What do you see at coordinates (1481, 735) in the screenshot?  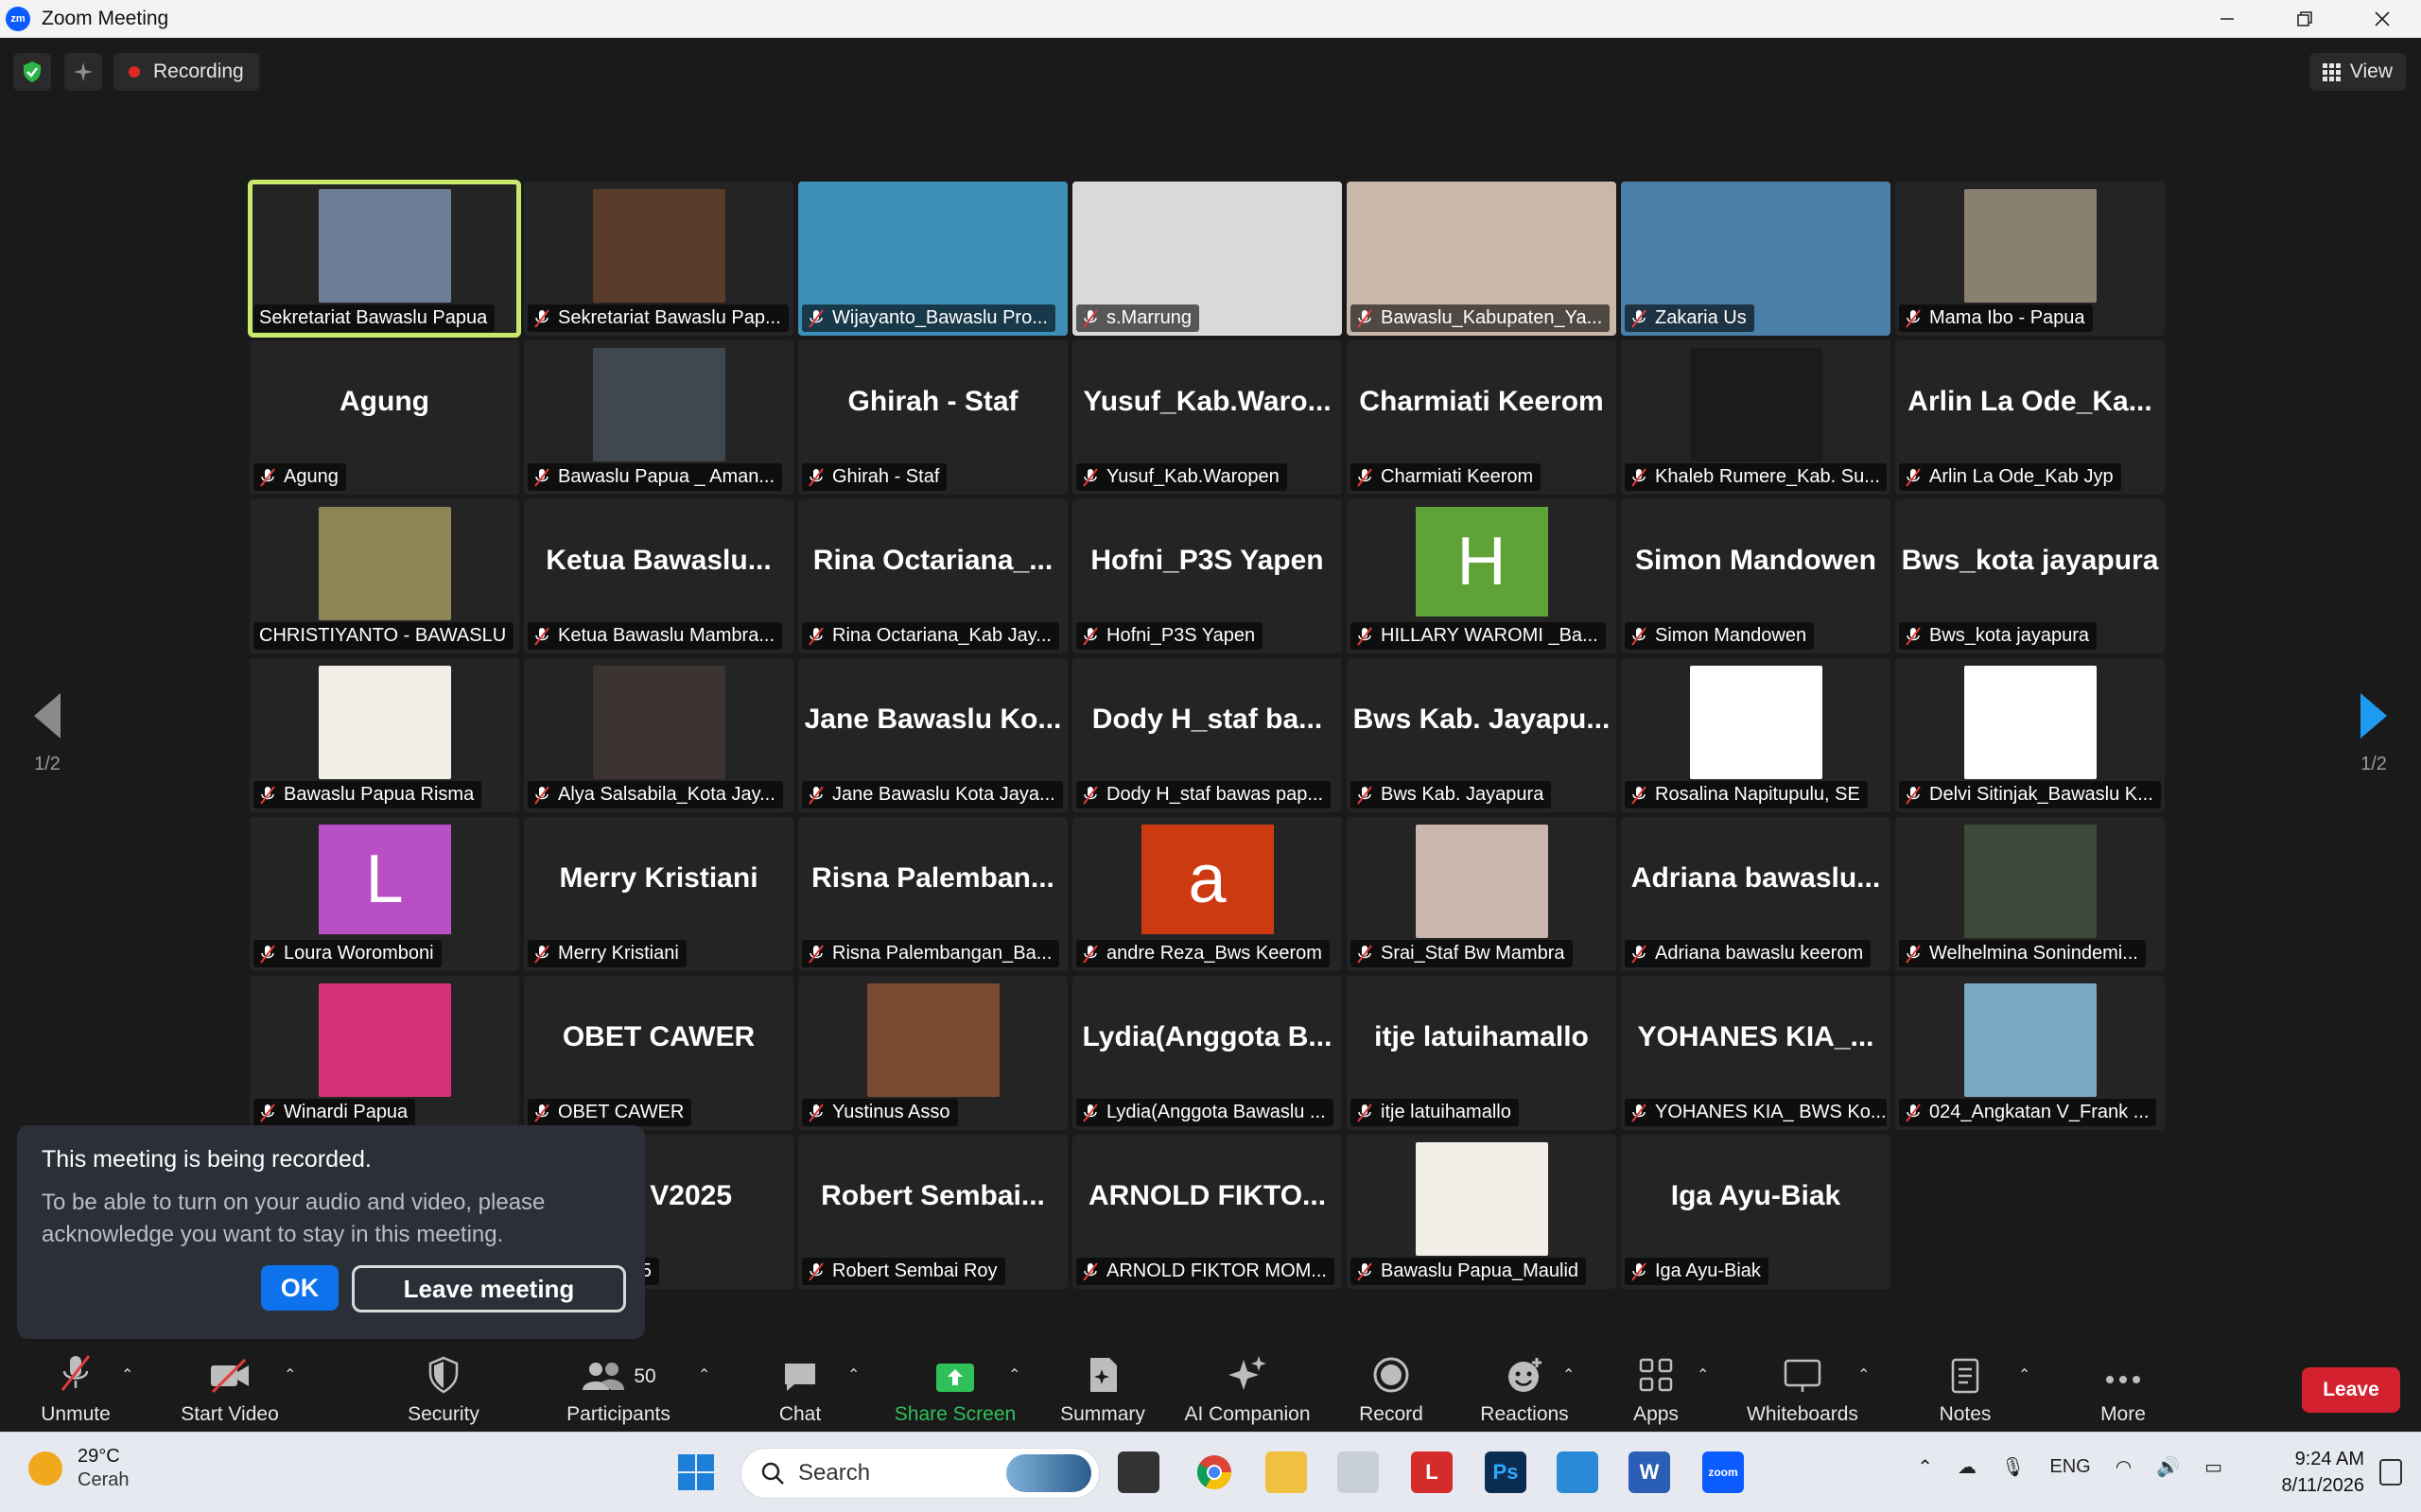 I see `participant-tile: Bws Kab. Jayapu... Bws Kab. Jayapura` at bounding box center [1481, 735].